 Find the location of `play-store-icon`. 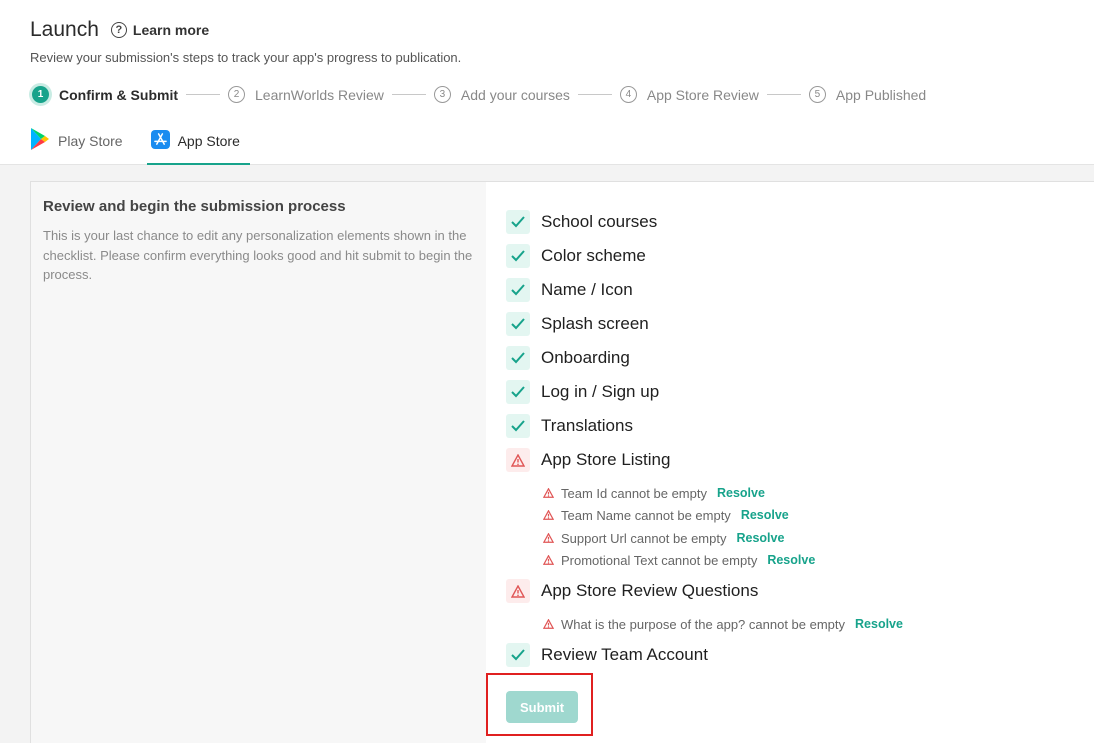

play-store-icon is located at coordinates (40, 139).